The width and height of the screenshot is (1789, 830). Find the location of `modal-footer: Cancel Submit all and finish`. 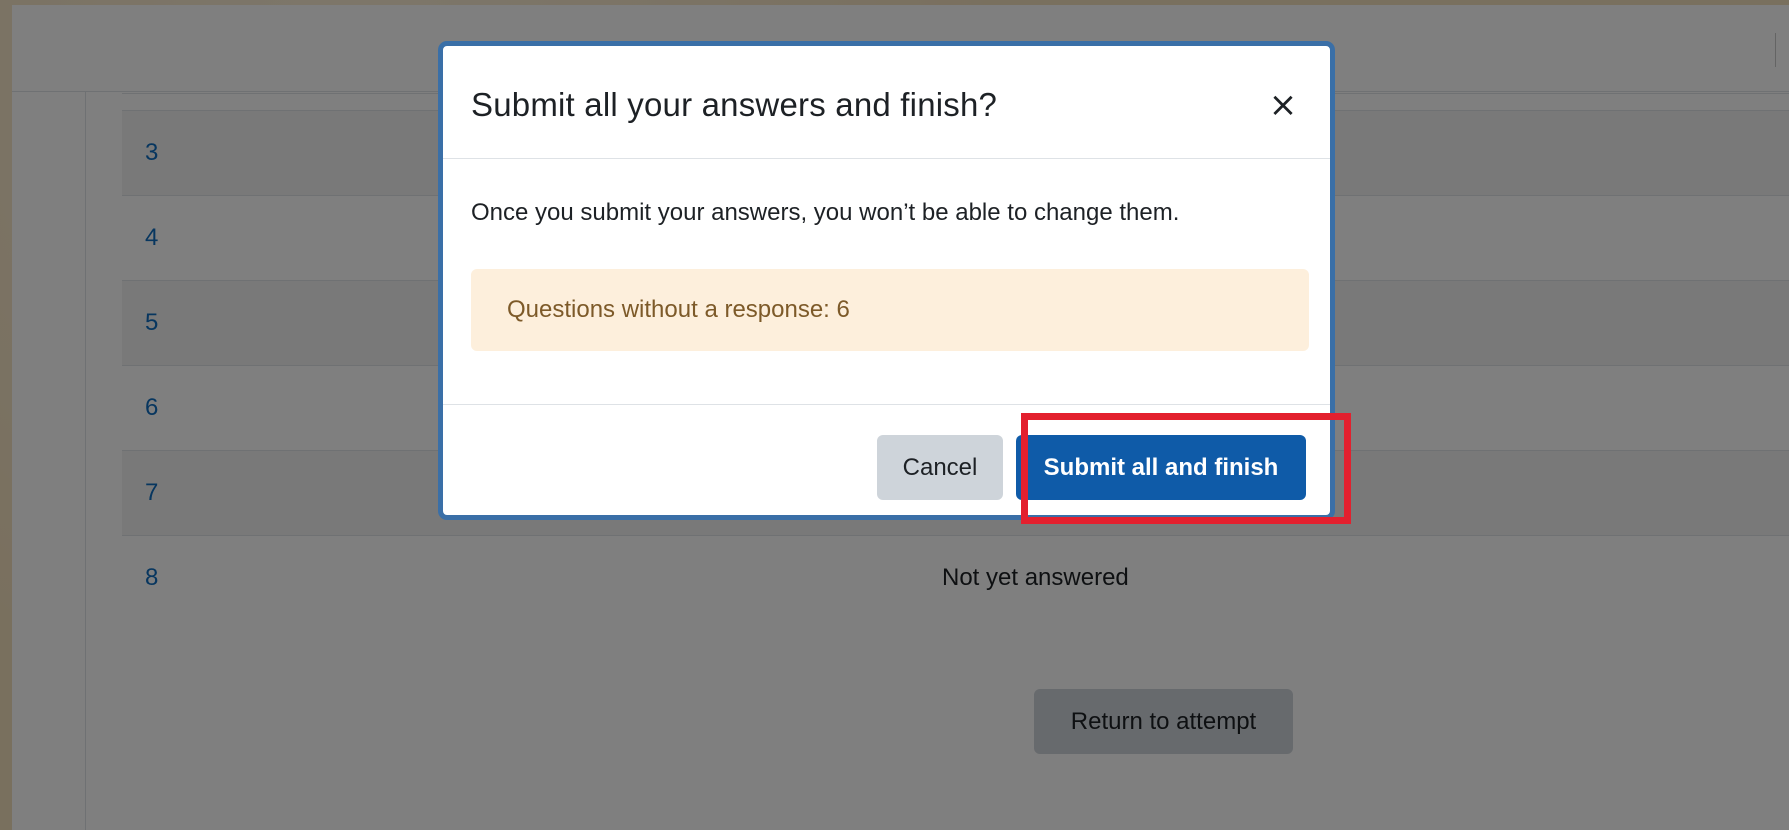

modal-footer: Cancel Submit all and finish is located at coordinates (886, 460).